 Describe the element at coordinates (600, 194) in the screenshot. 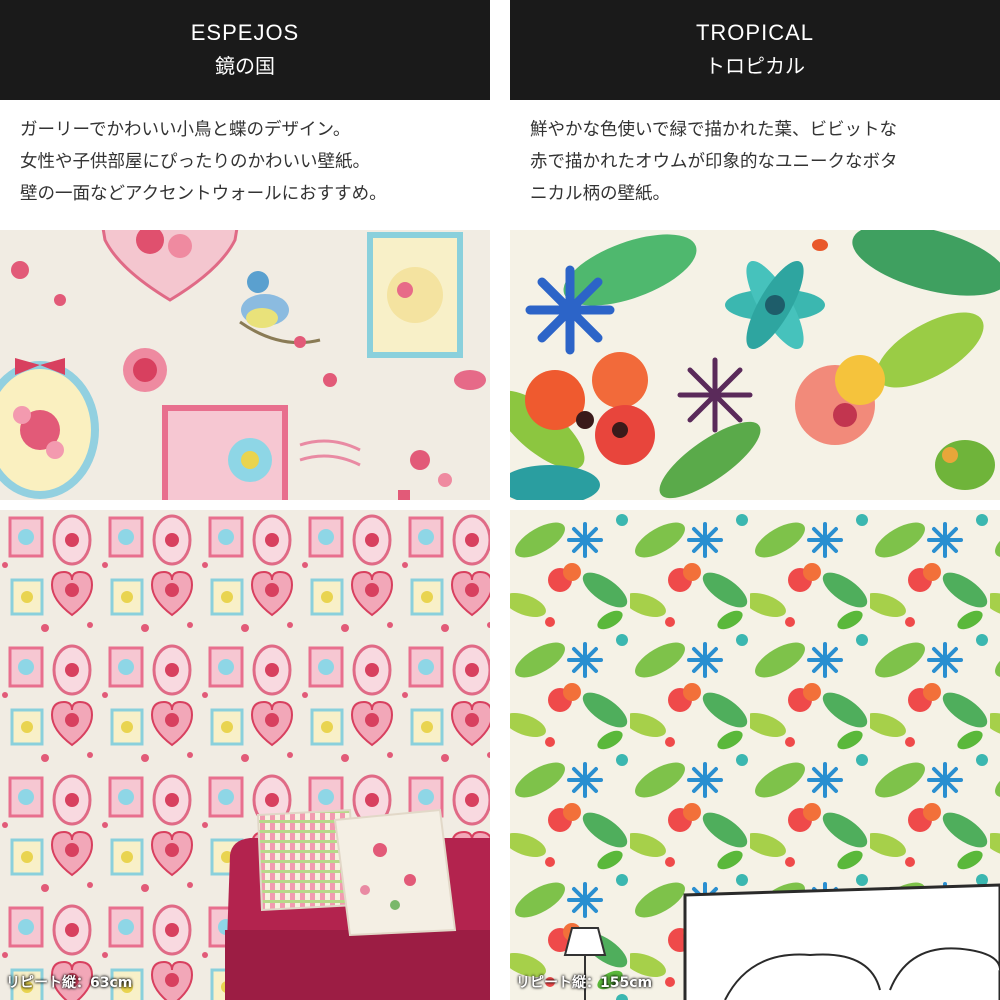

I see `tropical-description-line: ニカル柄の壁紙。` at that location.